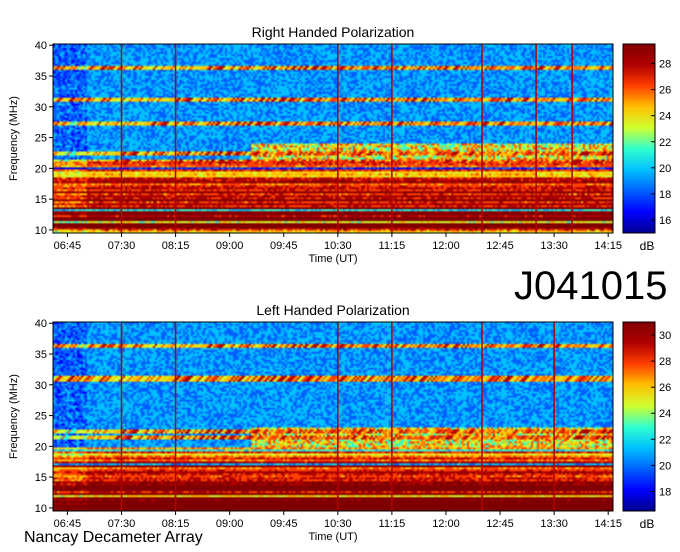 This screenshot has width=680, height=552. I want to click on x-tick-label: 06:45, so click(68, 246).